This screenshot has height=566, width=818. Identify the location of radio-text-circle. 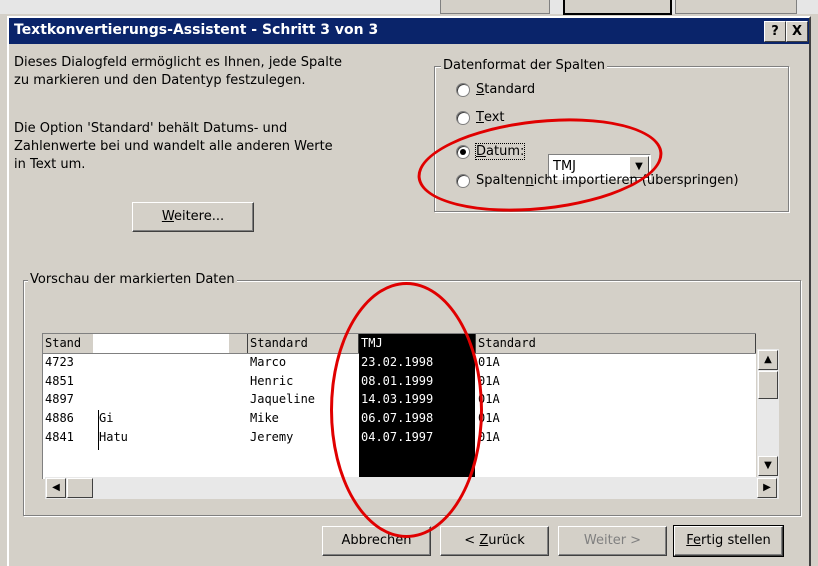
(463, 117).